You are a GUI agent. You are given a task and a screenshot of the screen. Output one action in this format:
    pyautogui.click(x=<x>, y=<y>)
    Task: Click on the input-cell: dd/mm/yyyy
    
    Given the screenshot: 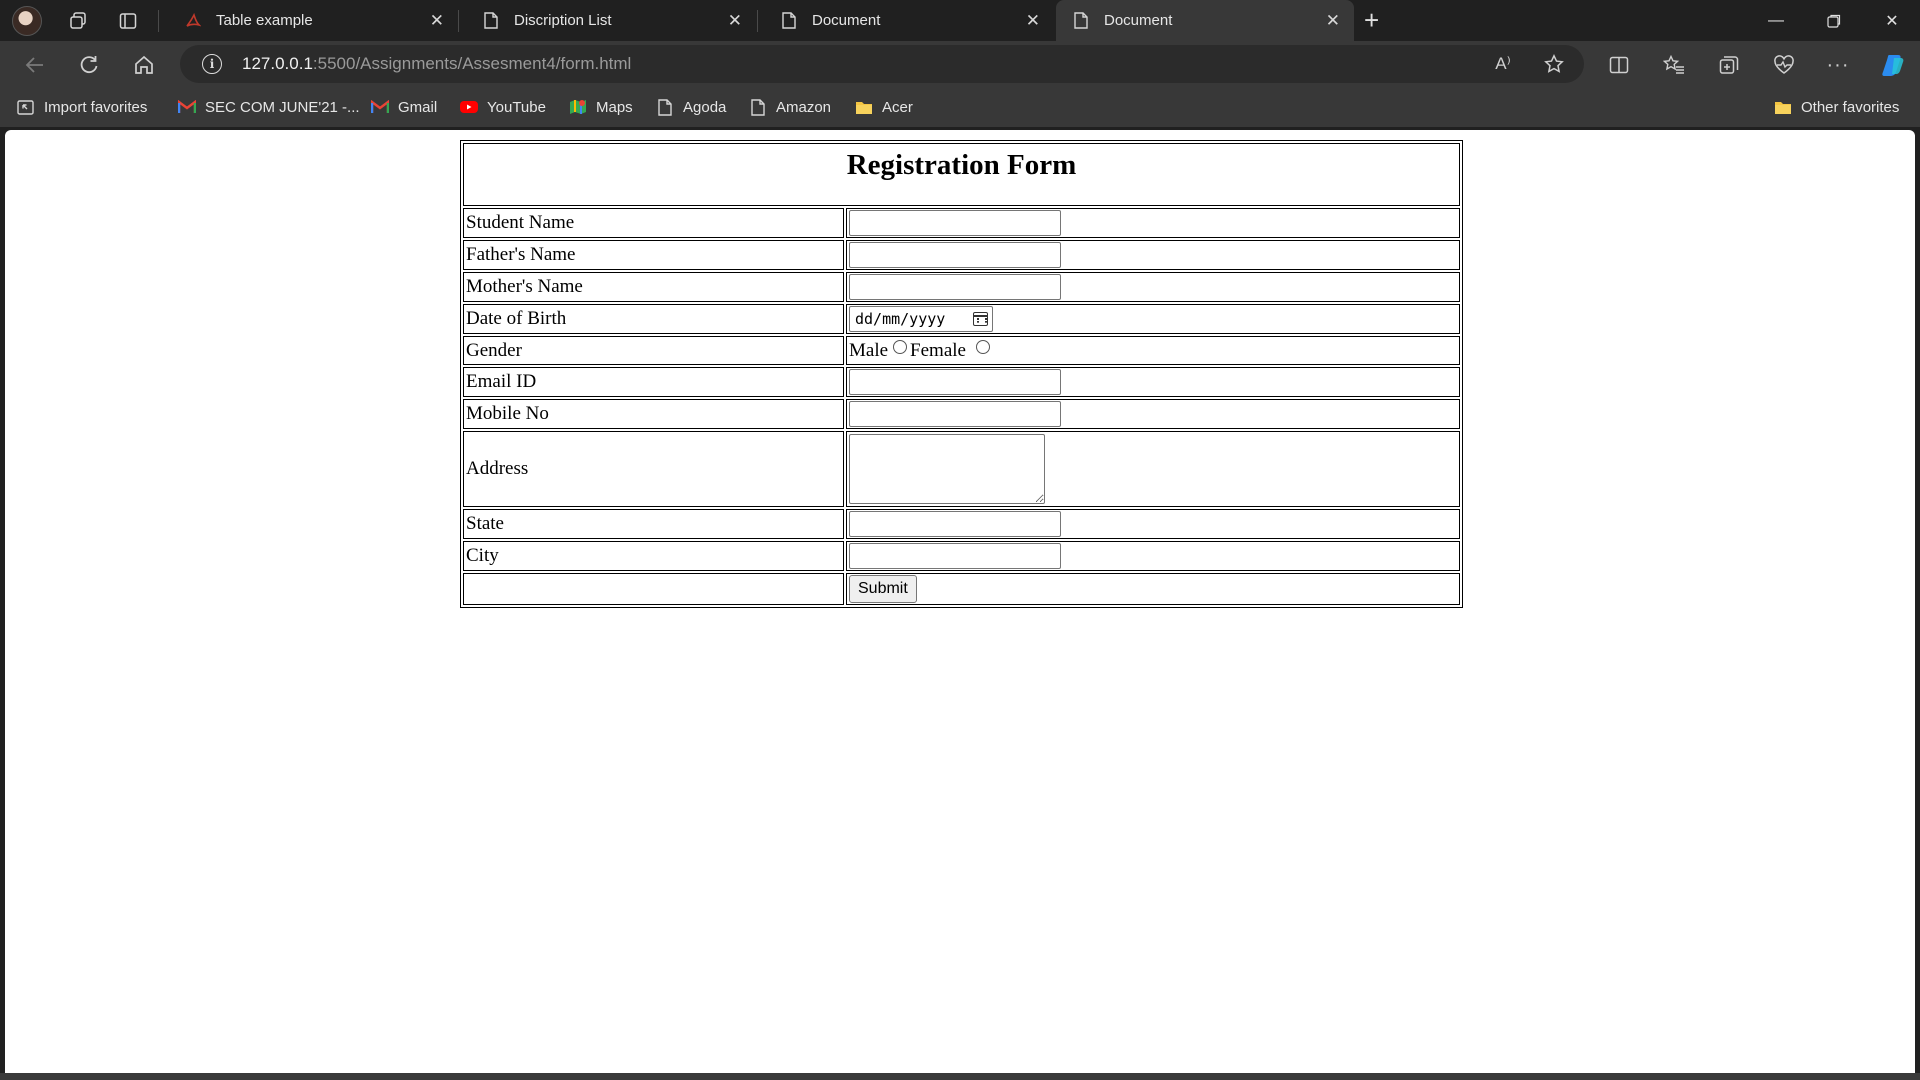 What is the action you would take?
    pyautogui.click(x=1153, y=319)
    